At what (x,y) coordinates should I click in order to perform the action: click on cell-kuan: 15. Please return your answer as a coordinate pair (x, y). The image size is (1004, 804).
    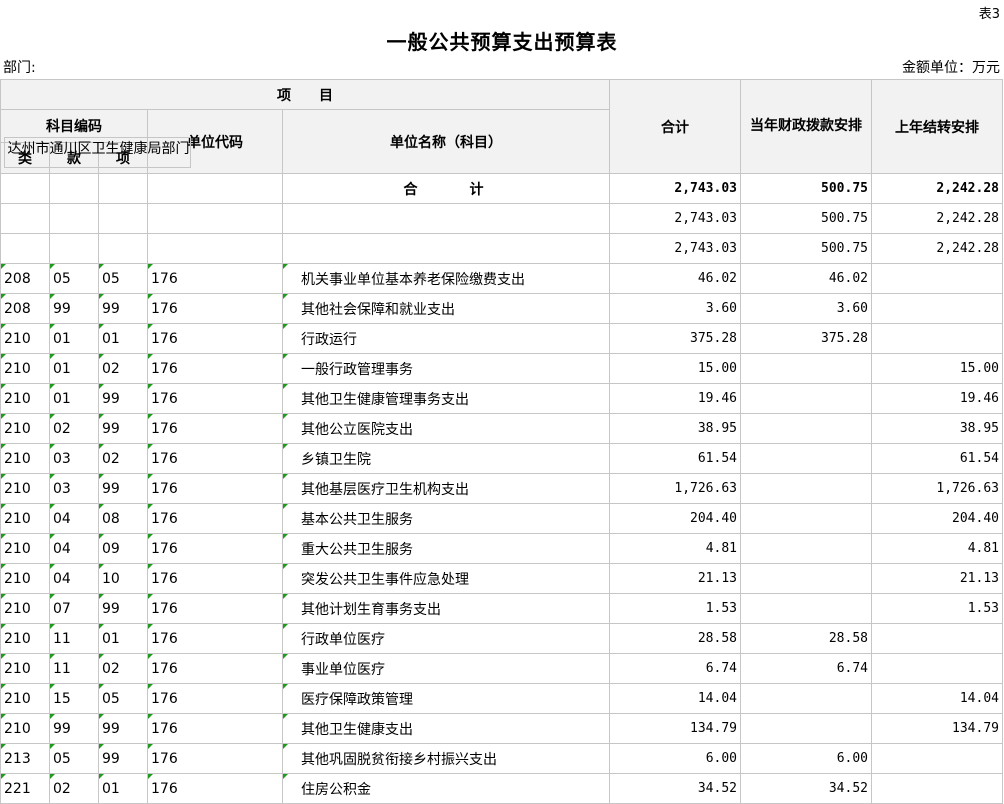
    Looking at the image, I should click on (74, 698).